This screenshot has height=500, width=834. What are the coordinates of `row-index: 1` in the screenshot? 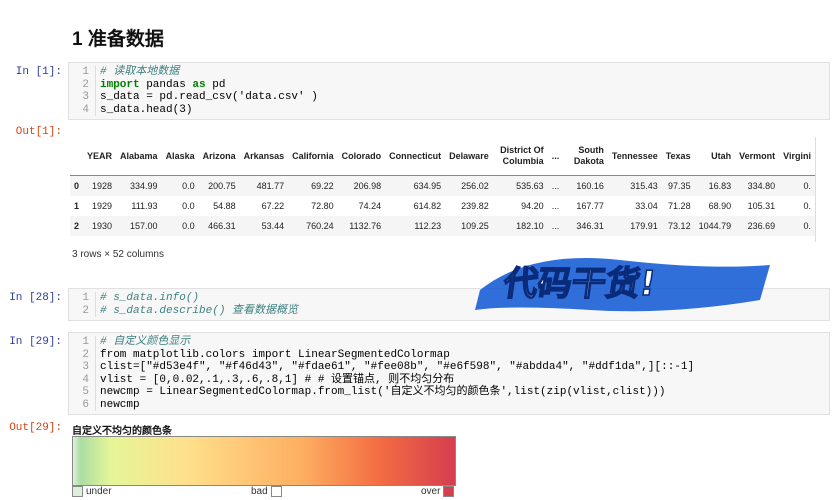 It's located at (77, 205).